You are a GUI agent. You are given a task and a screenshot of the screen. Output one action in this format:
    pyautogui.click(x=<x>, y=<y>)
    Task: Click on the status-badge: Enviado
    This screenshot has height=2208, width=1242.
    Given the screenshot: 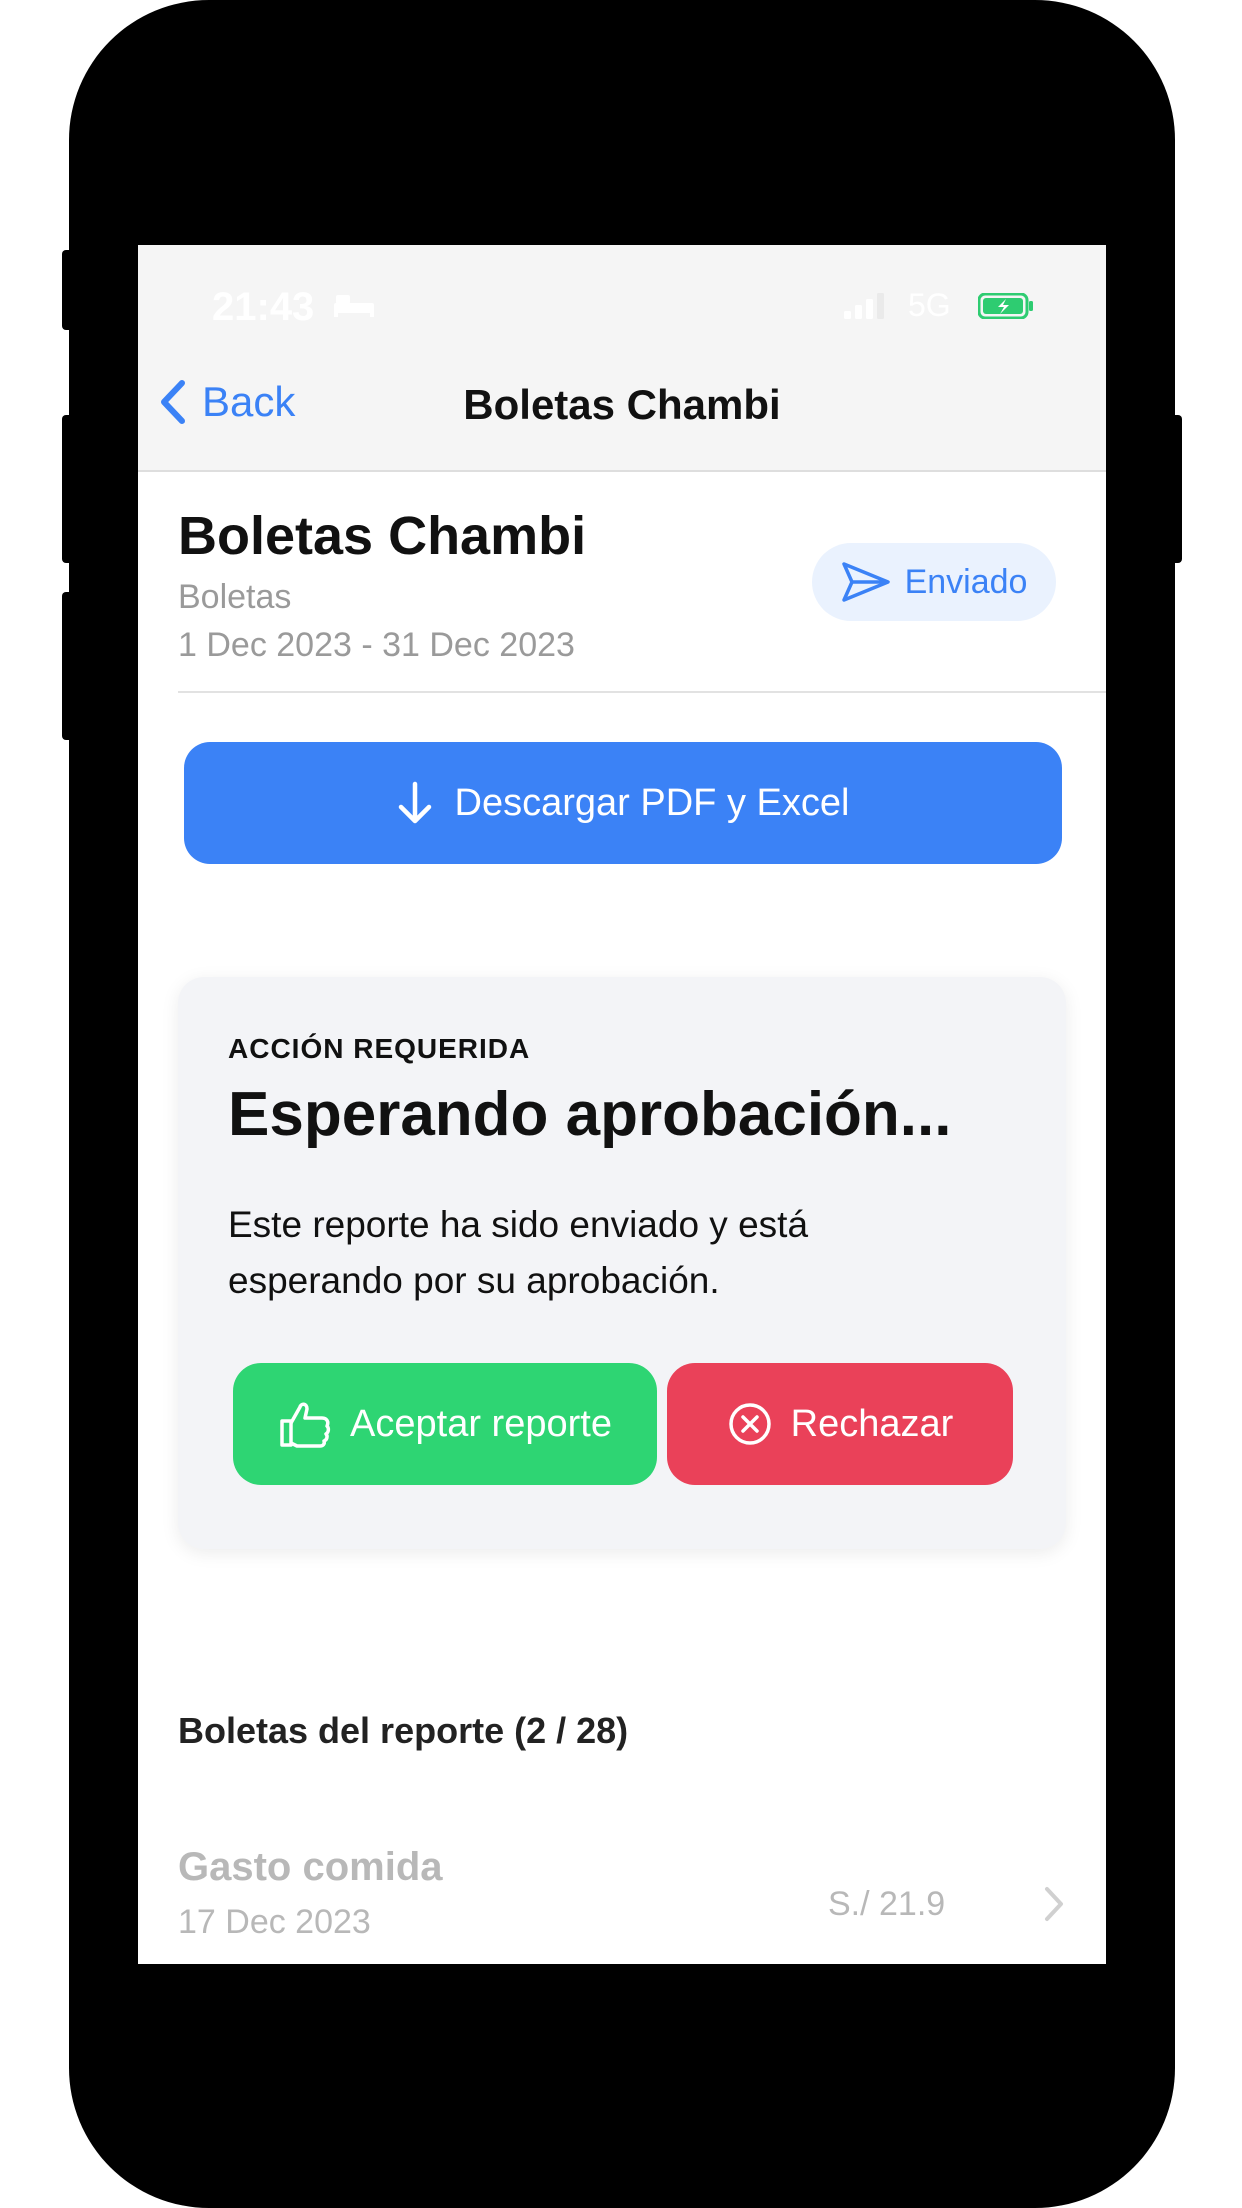 What is the action you would take?
    pyautogui.click(x=934, y=582)
    